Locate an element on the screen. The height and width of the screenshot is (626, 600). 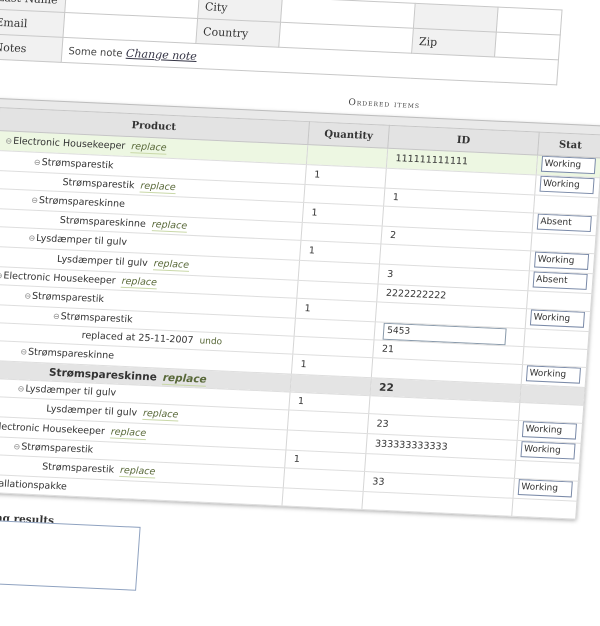
change-note-link: Change note is located at coordinates (162, 54).